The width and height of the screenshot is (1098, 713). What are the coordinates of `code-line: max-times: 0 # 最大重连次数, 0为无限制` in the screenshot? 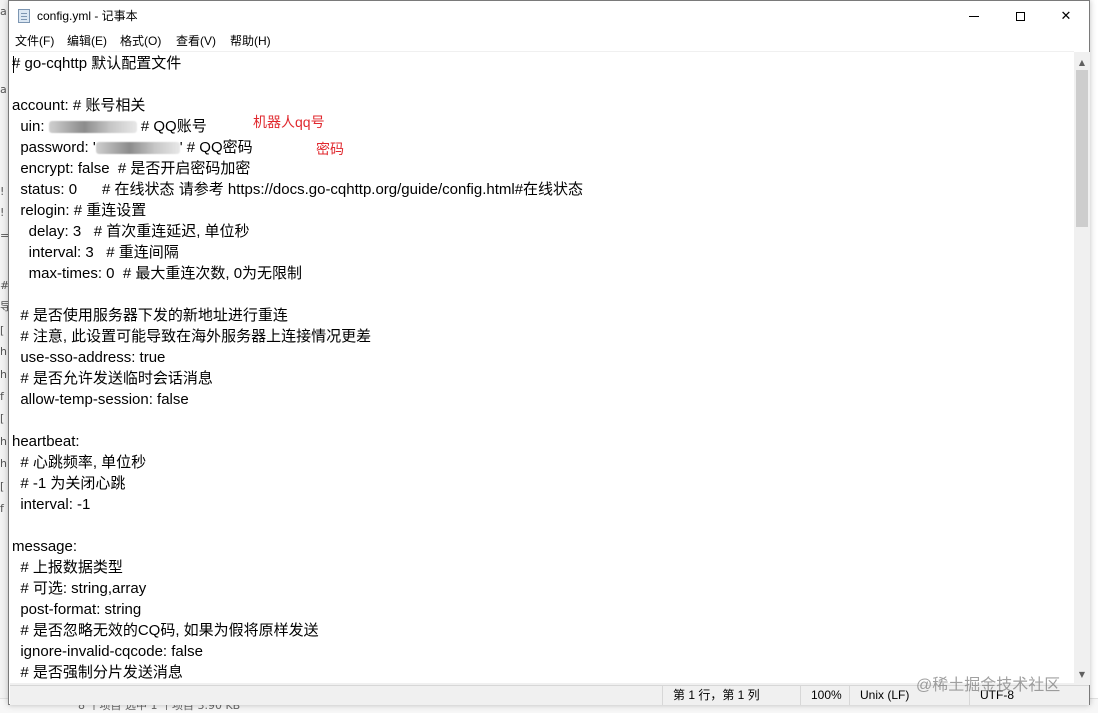 It's located at (157, 273).